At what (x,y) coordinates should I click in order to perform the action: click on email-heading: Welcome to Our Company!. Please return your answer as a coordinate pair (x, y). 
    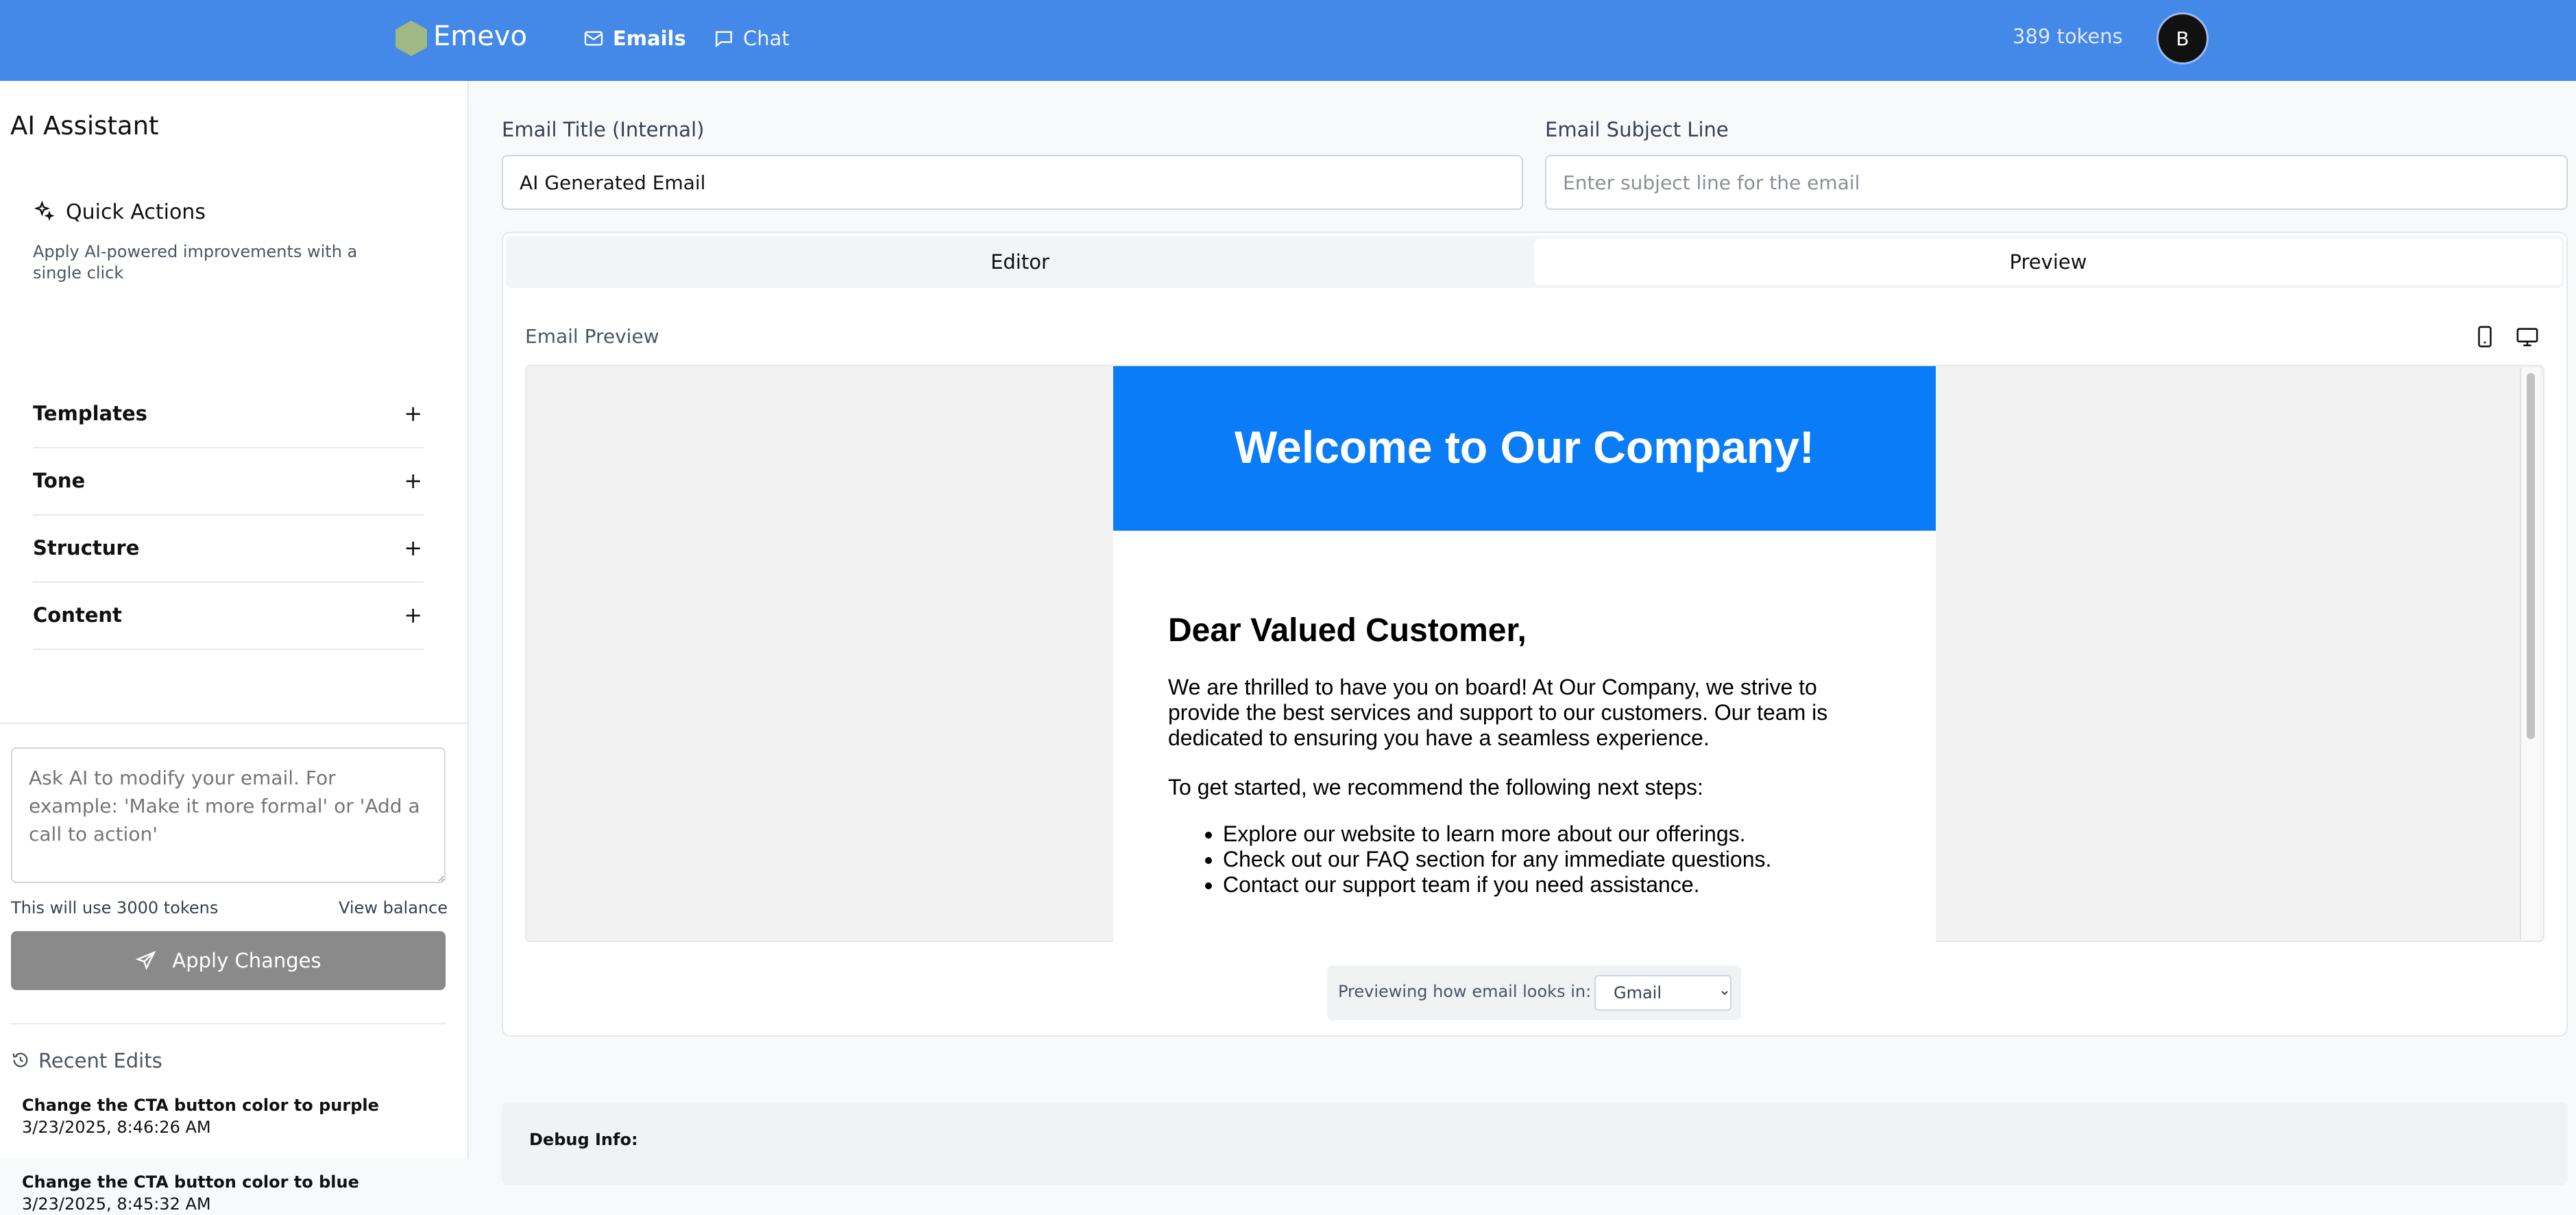
    Looking at the image, I should click on (1524, 447).